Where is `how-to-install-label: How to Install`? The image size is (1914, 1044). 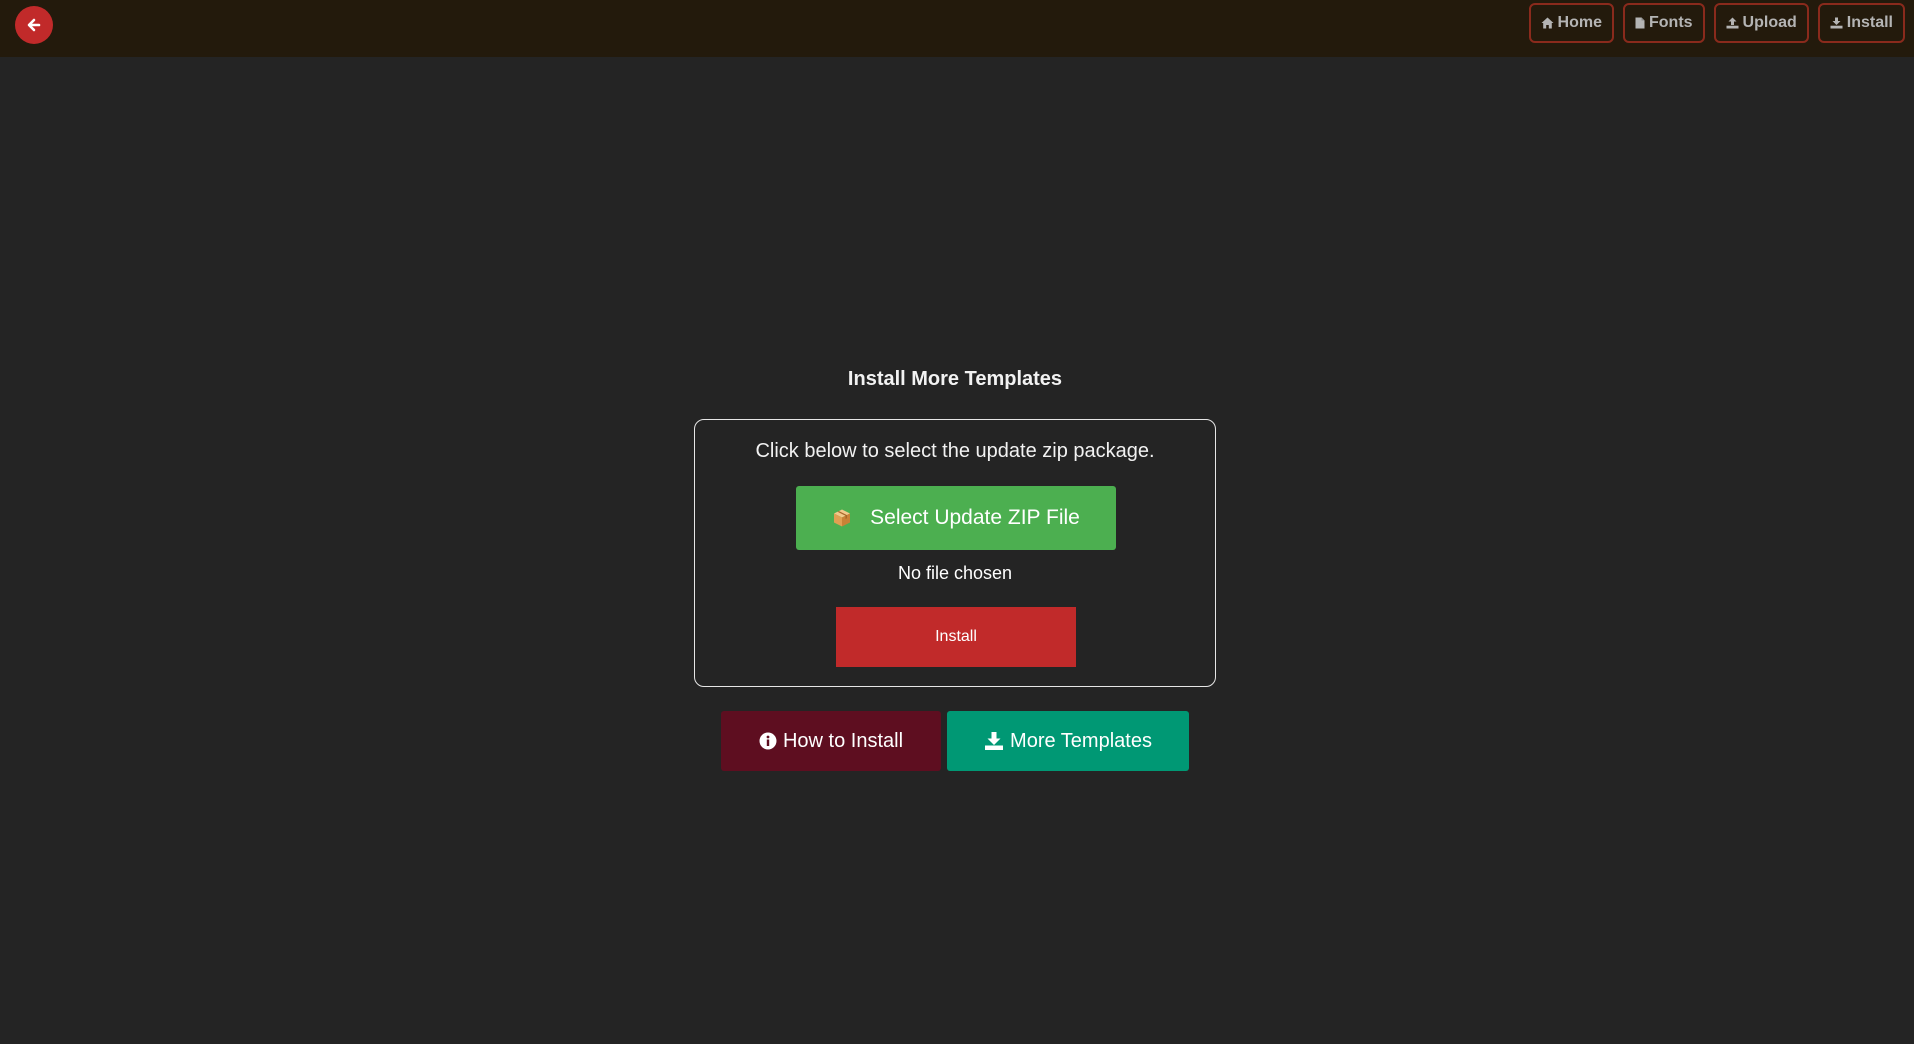 how-to-install-label: How to Install is located at coordinates (843, 740).